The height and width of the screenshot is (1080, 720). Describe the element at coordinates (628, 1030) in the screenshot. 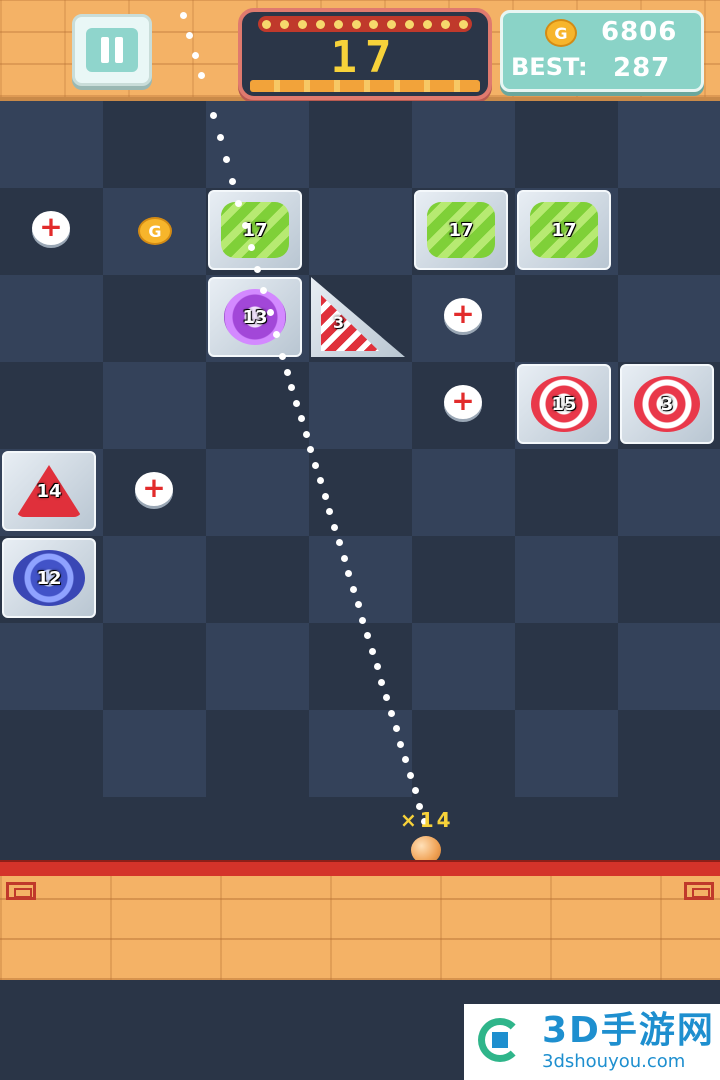

I see `watermark-title: 3D手游网` at that location.